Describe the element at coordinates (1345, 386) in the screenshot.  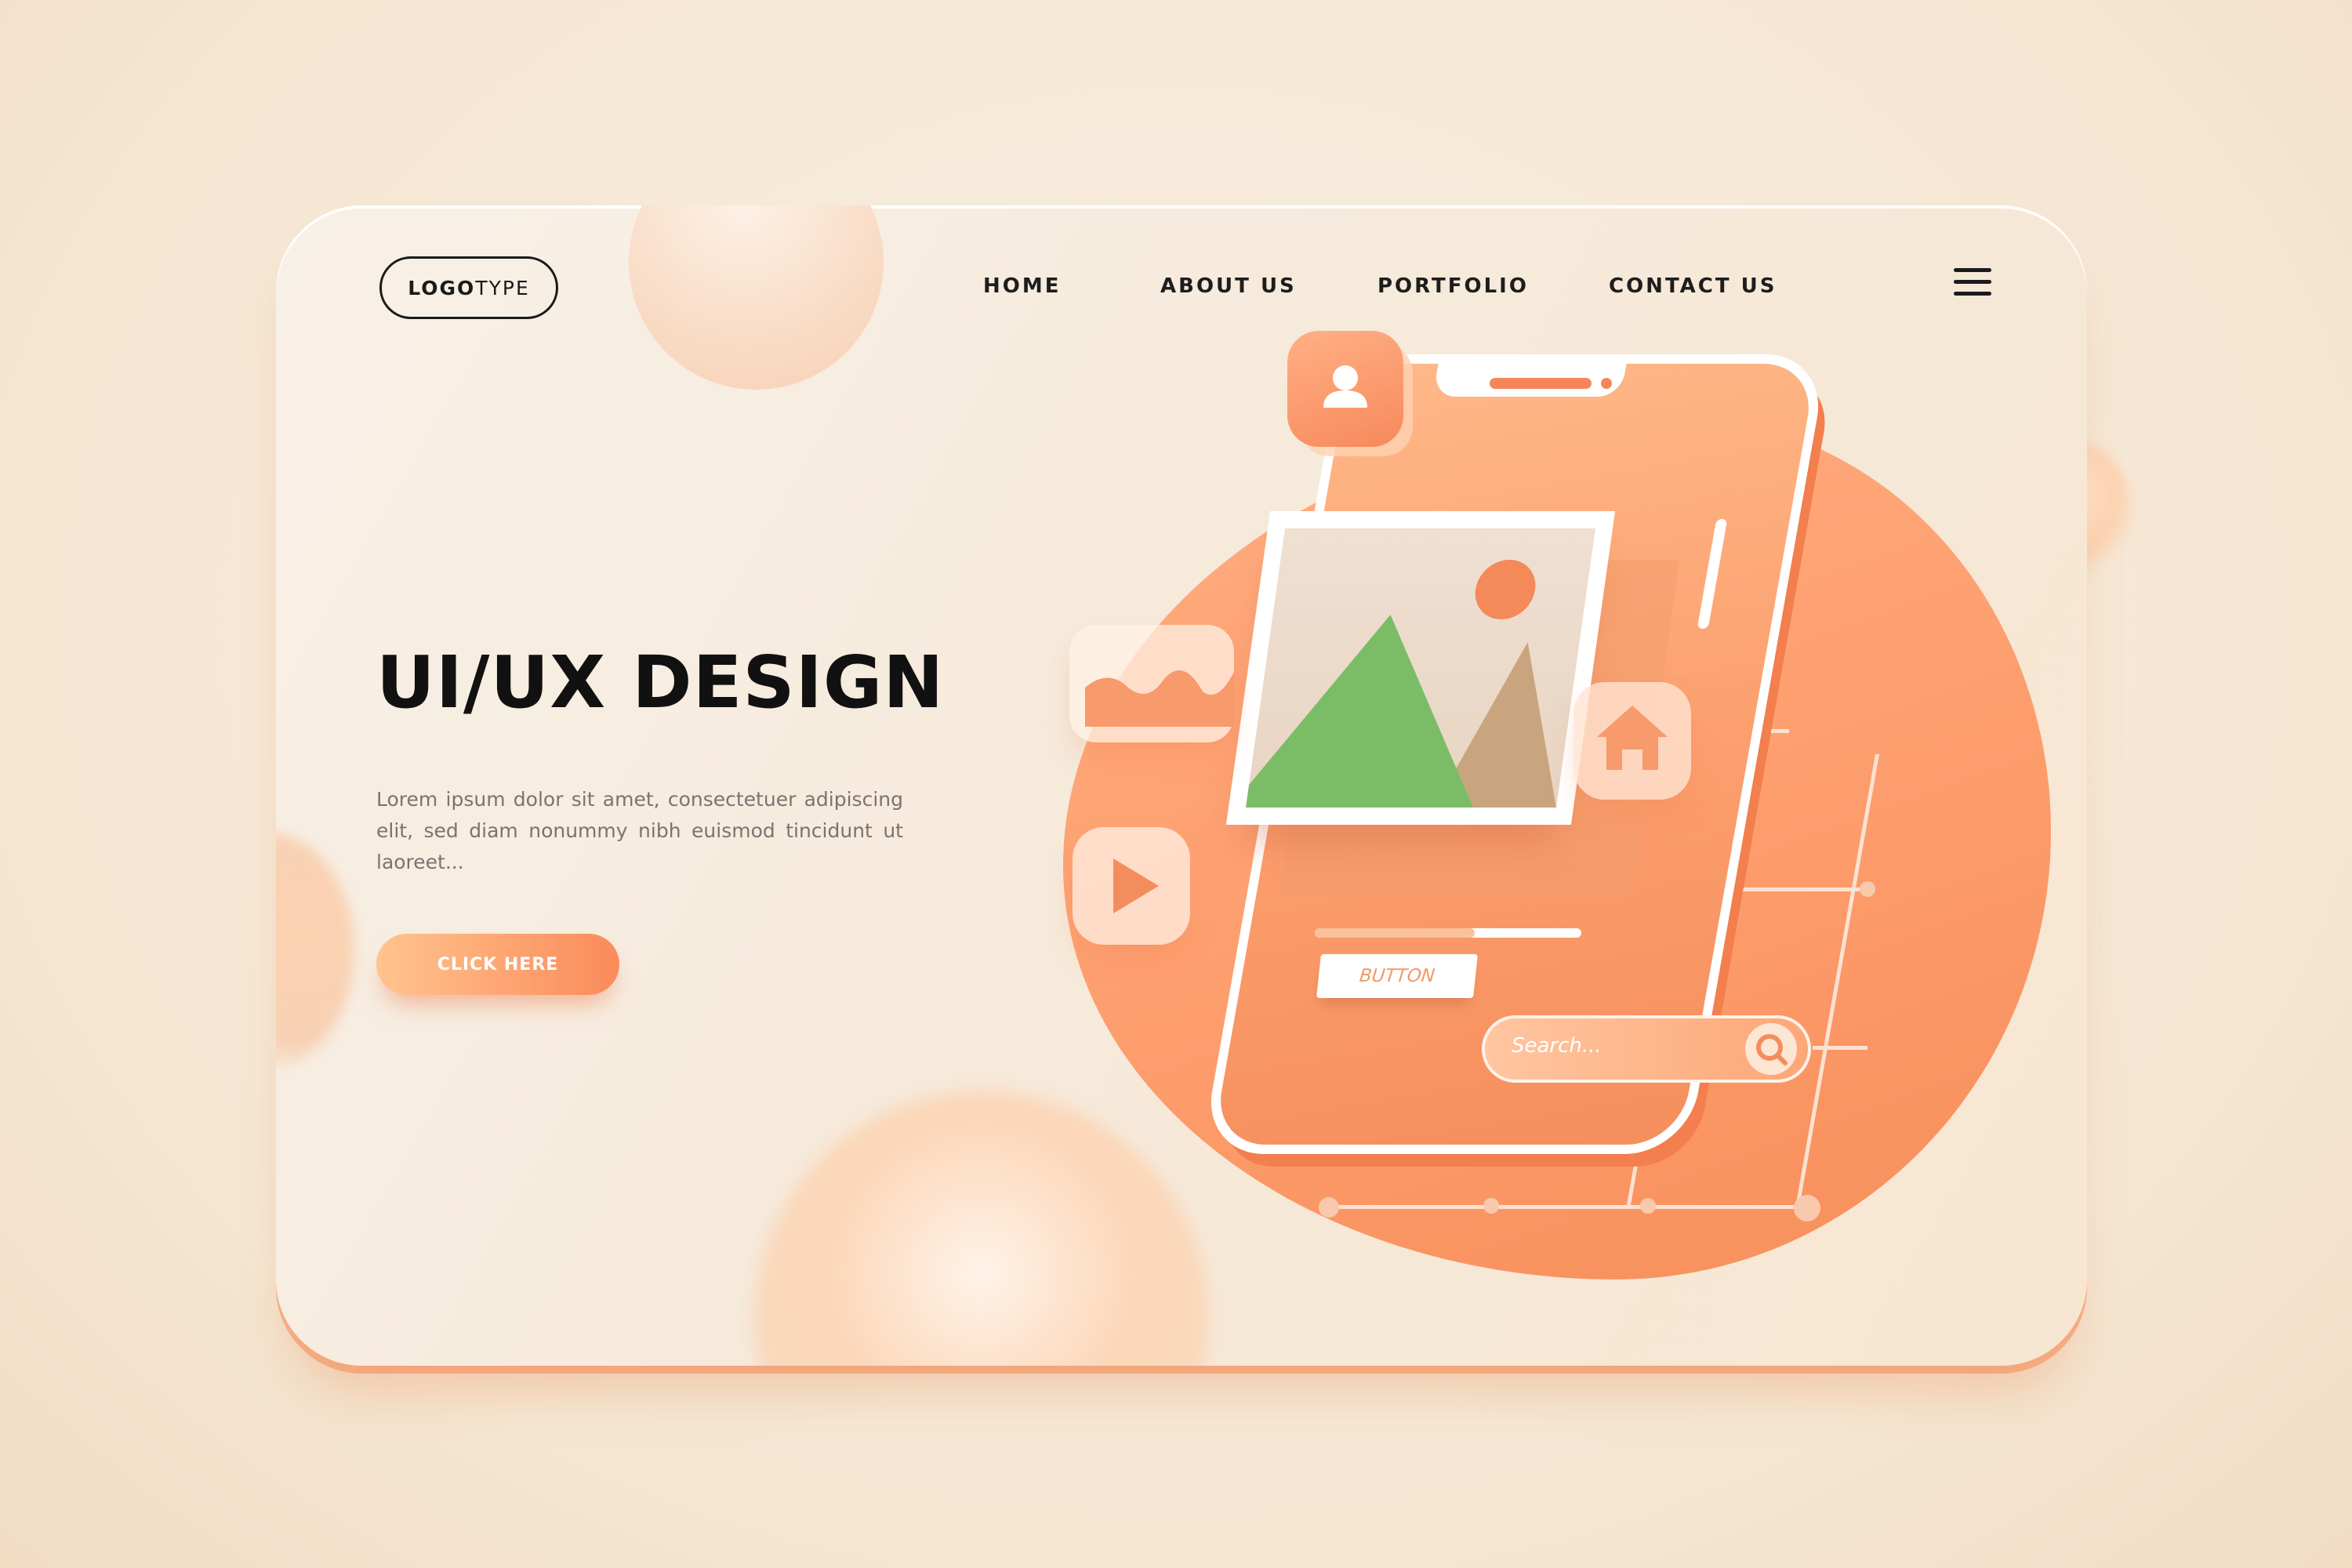
I see `user-icon` at that location.